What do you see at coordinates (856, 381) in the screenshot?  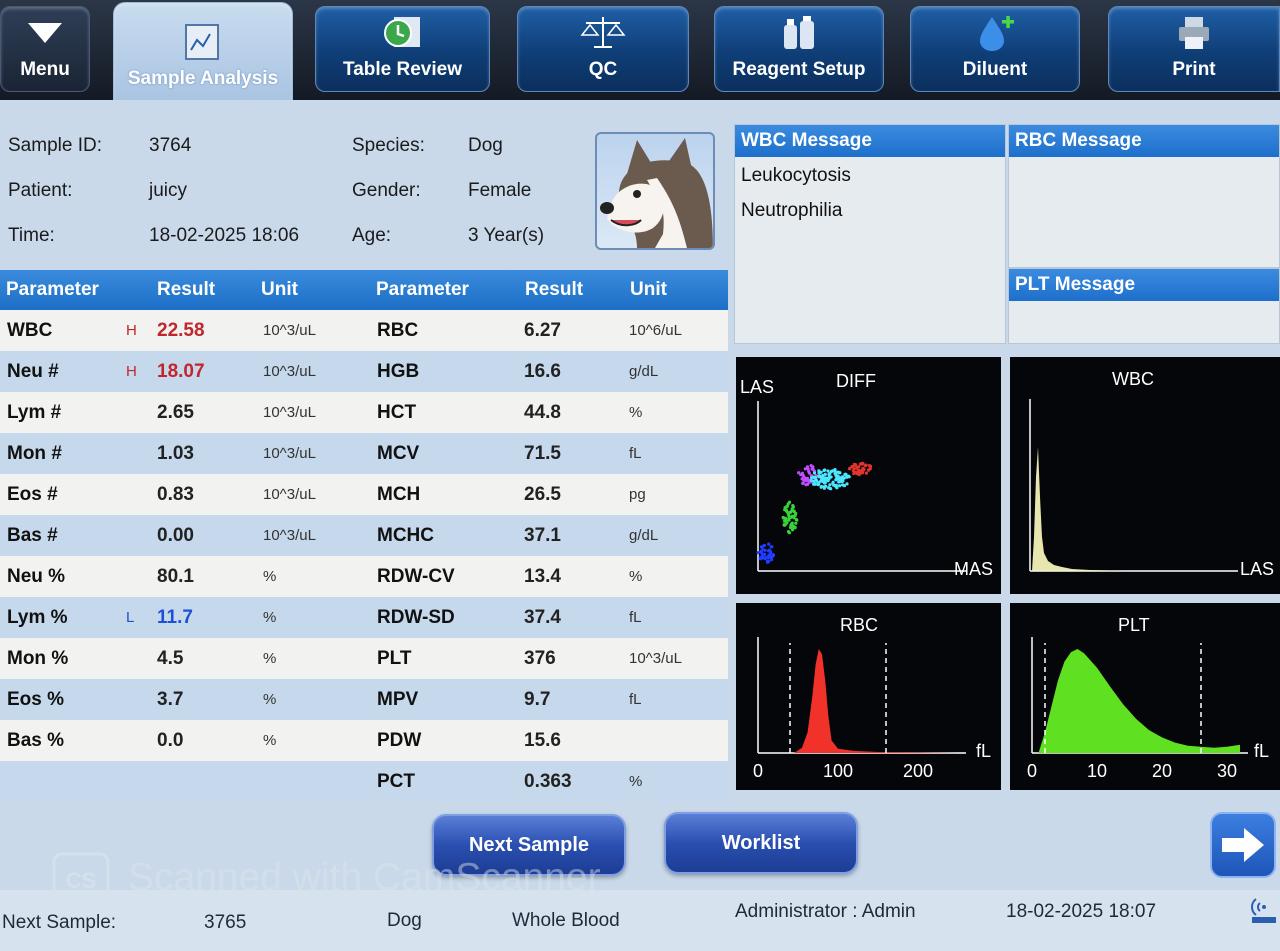 I see `diff-title: DIFF` at bounding box center [856, 381].